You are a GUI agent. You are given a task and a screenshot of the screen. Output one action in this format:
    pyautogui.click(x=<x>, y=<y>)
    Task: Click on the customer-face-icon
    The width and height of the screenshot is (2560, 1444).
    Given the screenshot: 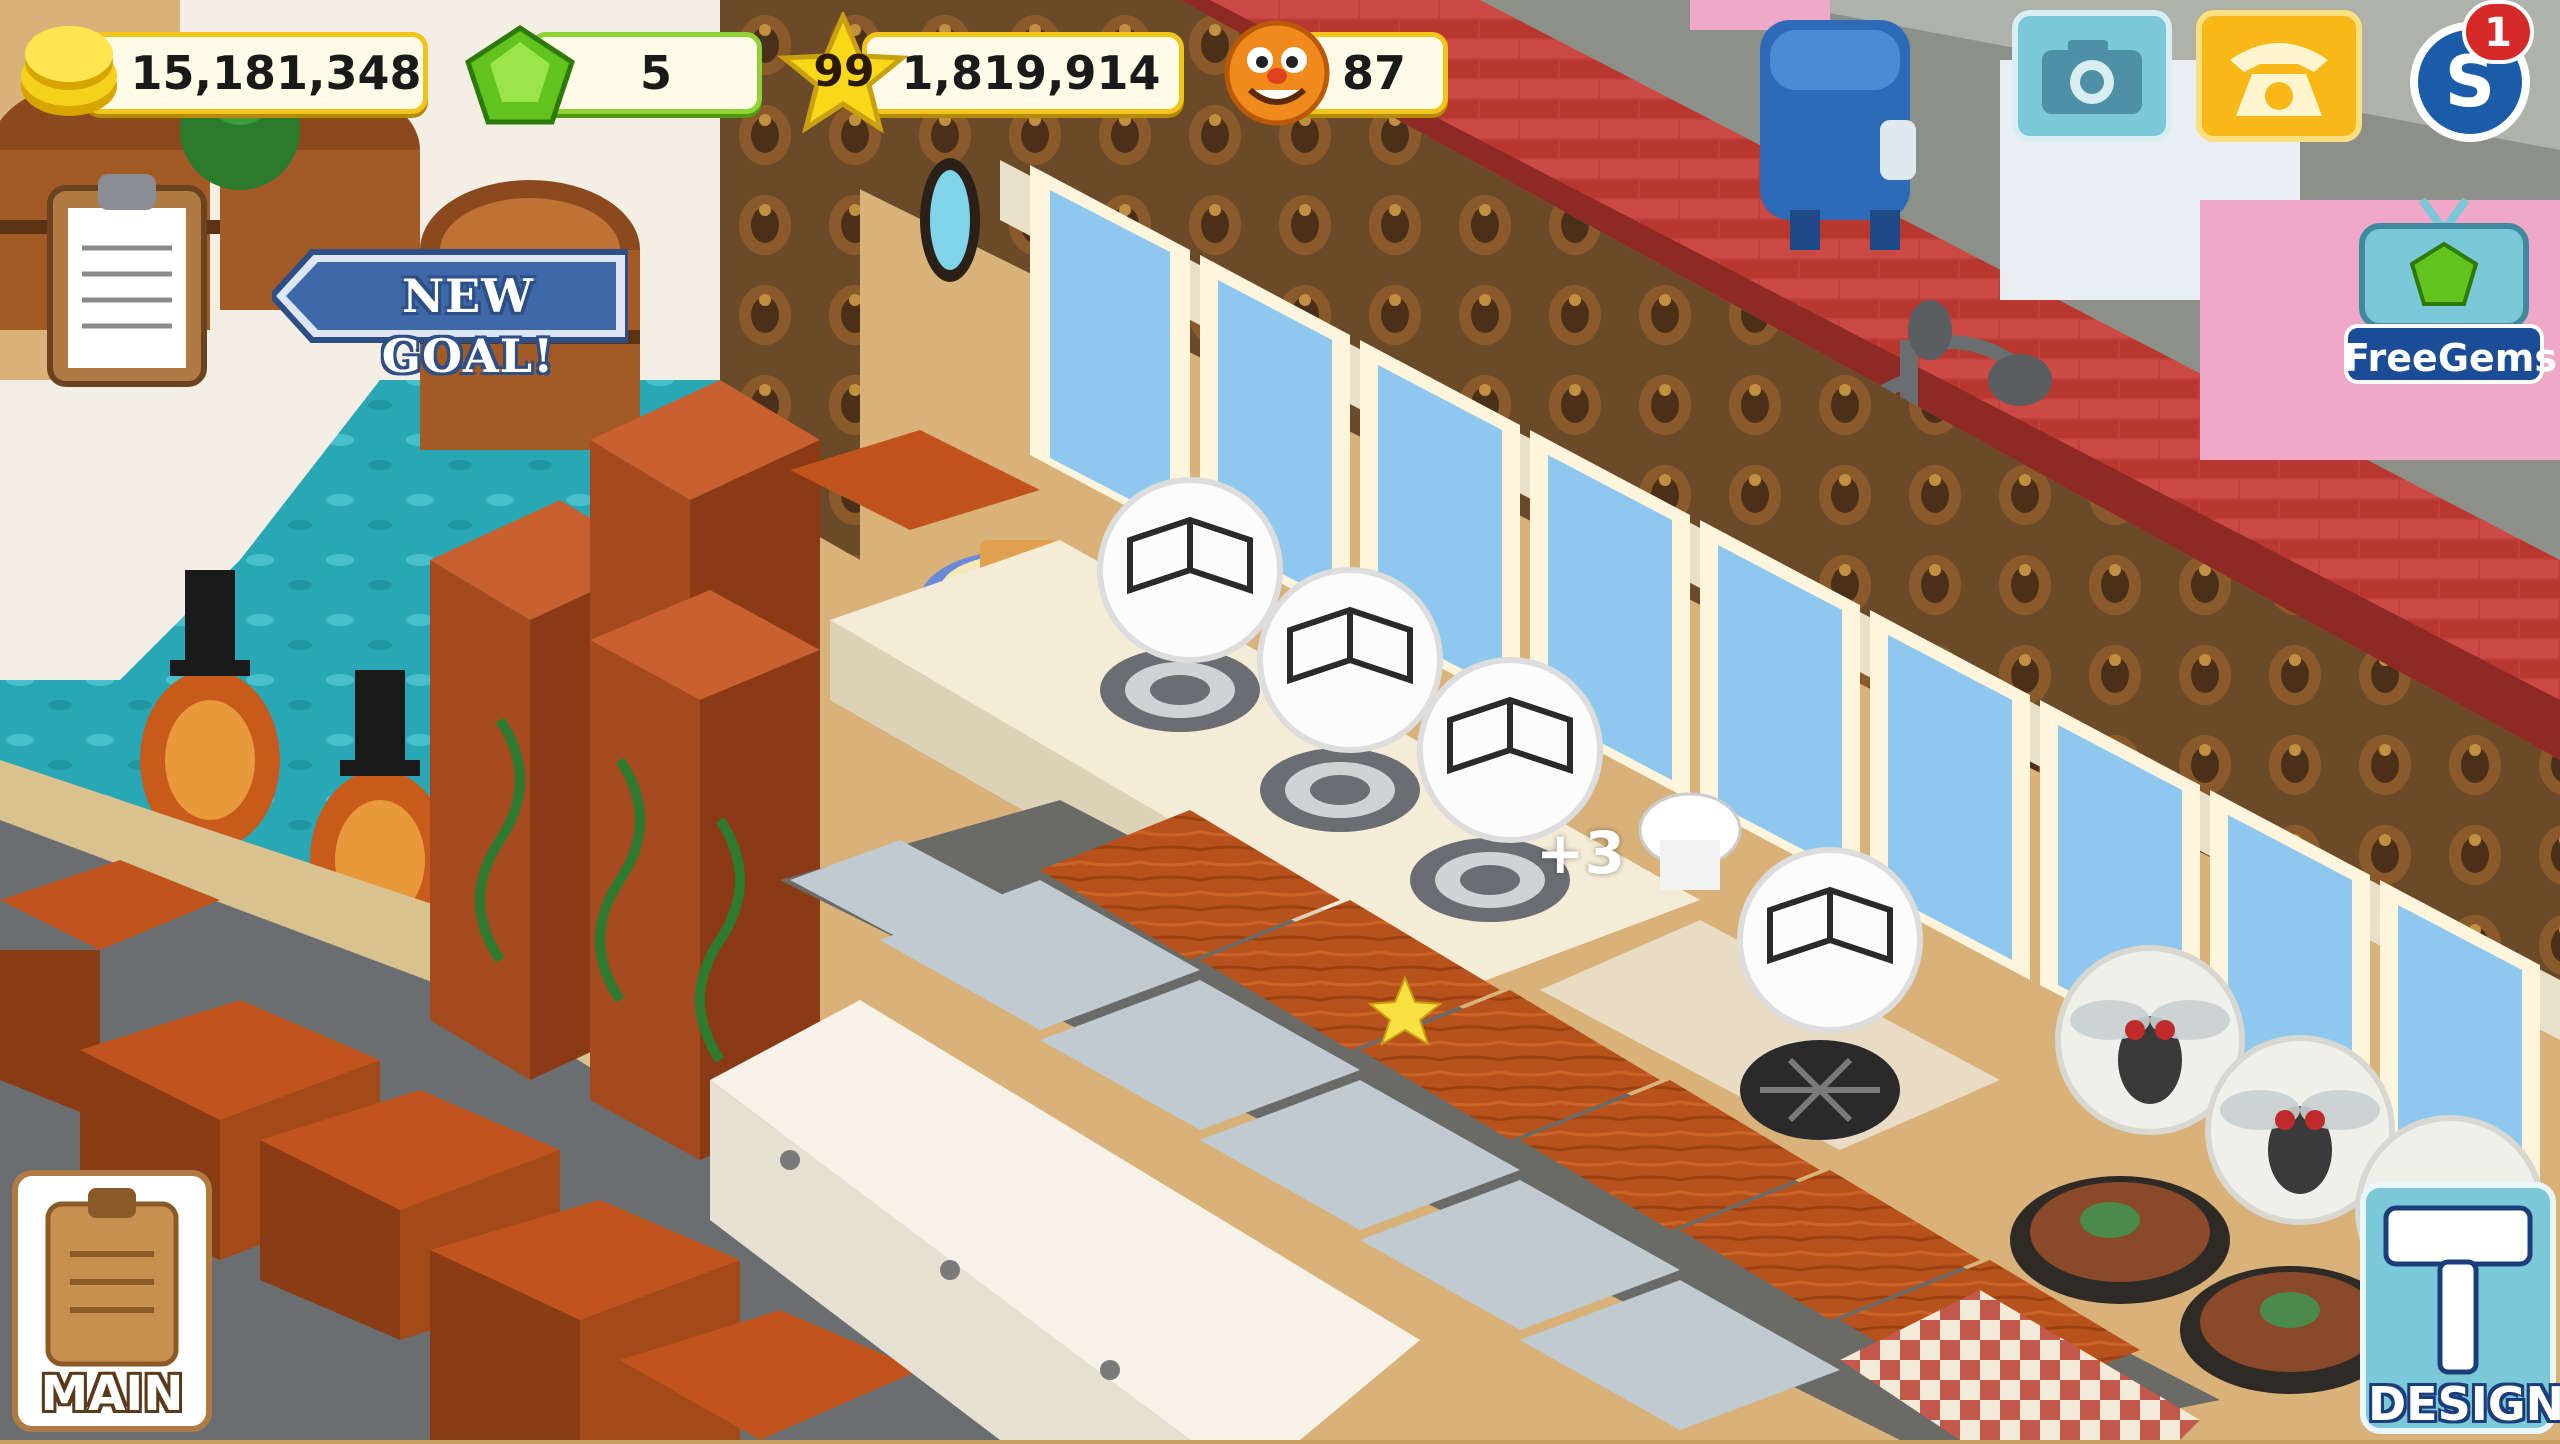 What is the action you would take?
    pyautogui.click(x=1277, y=73)
    